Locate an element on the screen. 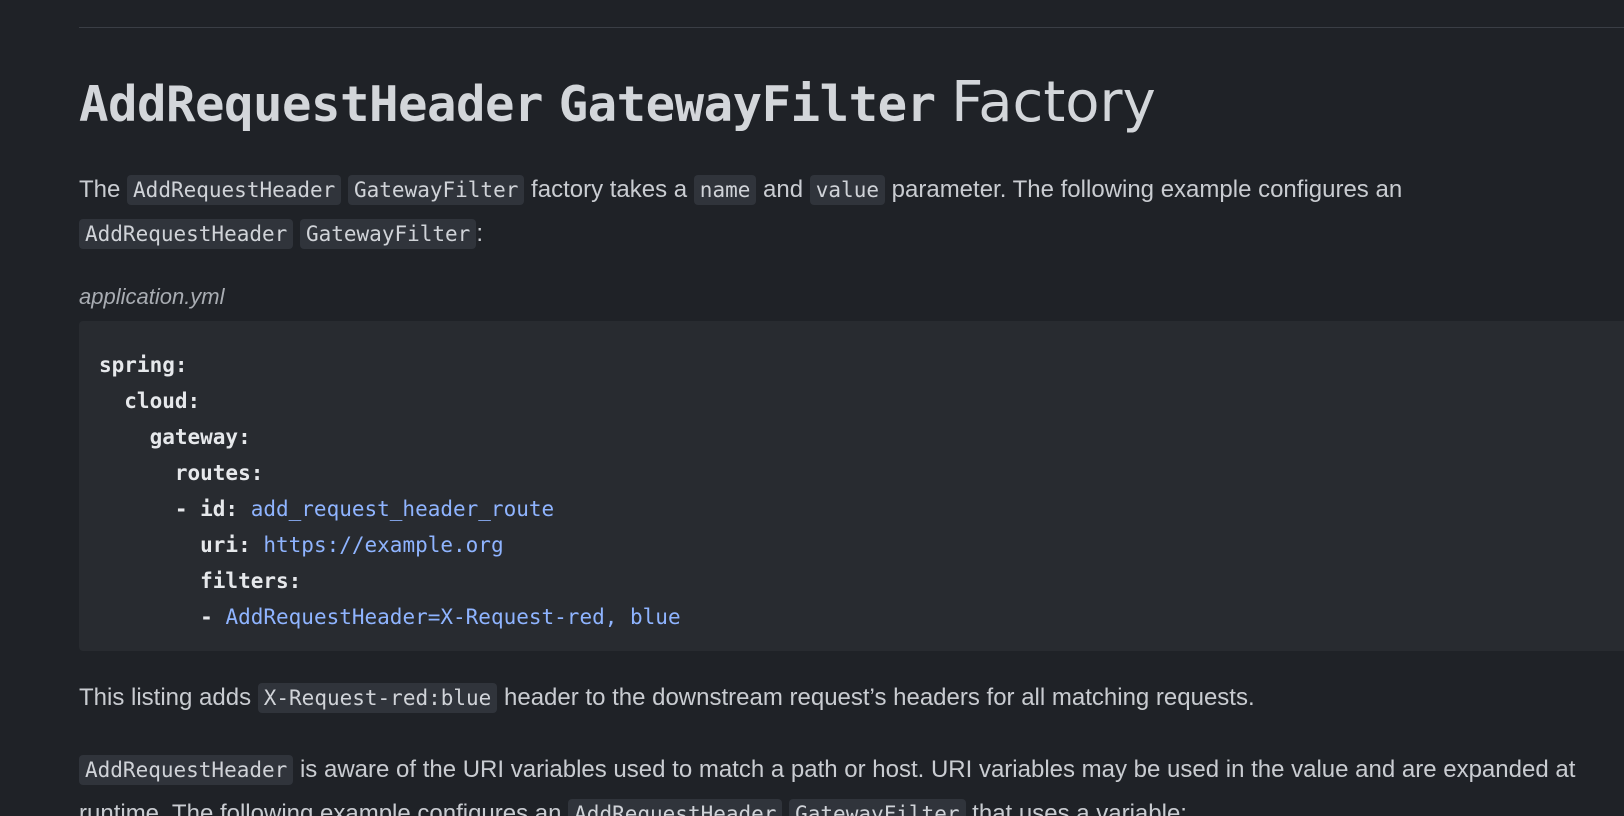 The height and width of the screenshot is (816, 1624). intro-text: : is located at coordinates (480, 233).